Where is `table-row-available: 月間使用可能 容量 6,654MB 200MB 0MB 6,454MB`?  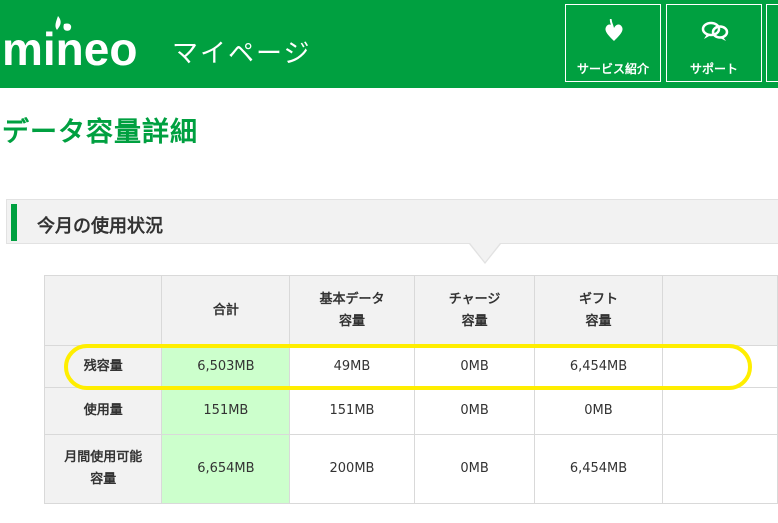
table-row-available: 月間使用可能 容量 6,654MB 200MB 0MB 6,454MB is located at coordinates (410, 469).